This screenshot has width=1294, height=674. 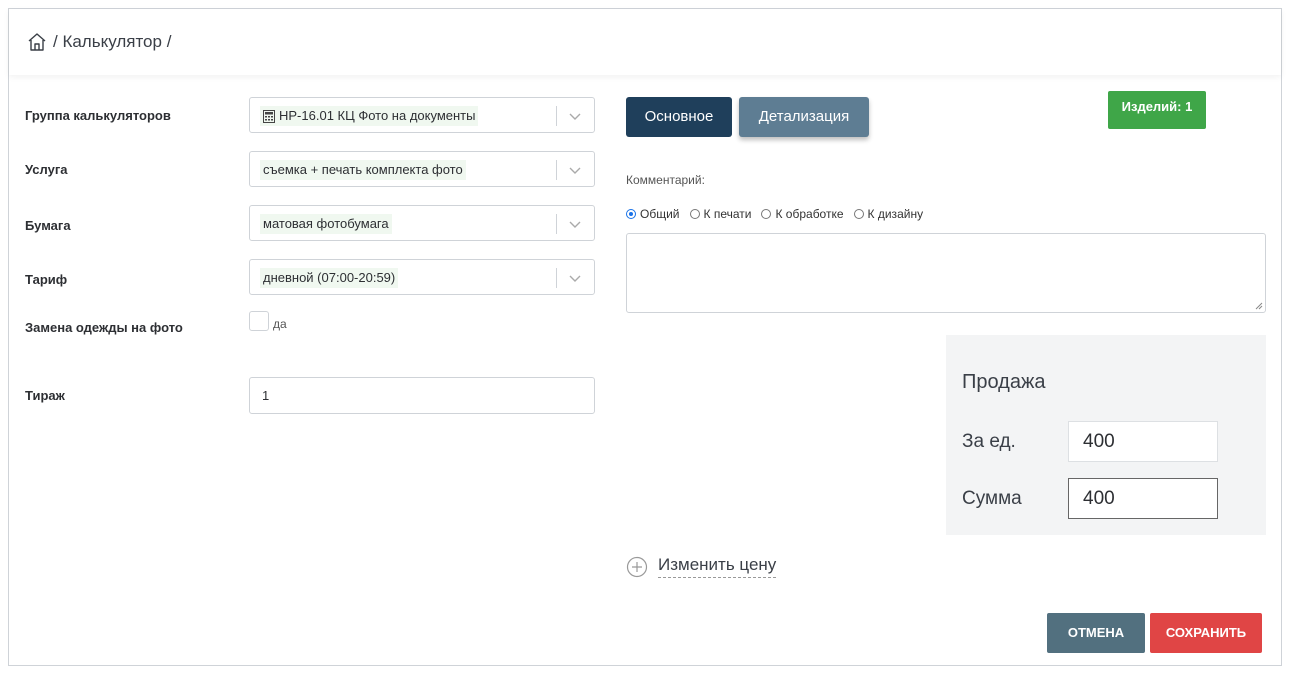 What do you see at coordinates (280, 324) in the screenshot?
I see `clothes-checkbox-label: да` at bounding box center [280, 324].